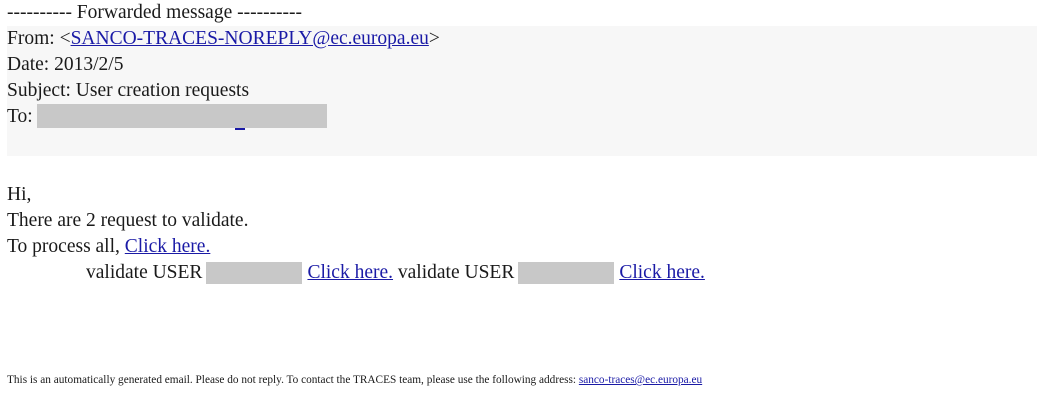  Describe the element at coordinates (19, 194) in the screenshot. I see `greeting: Hi,` at that location.